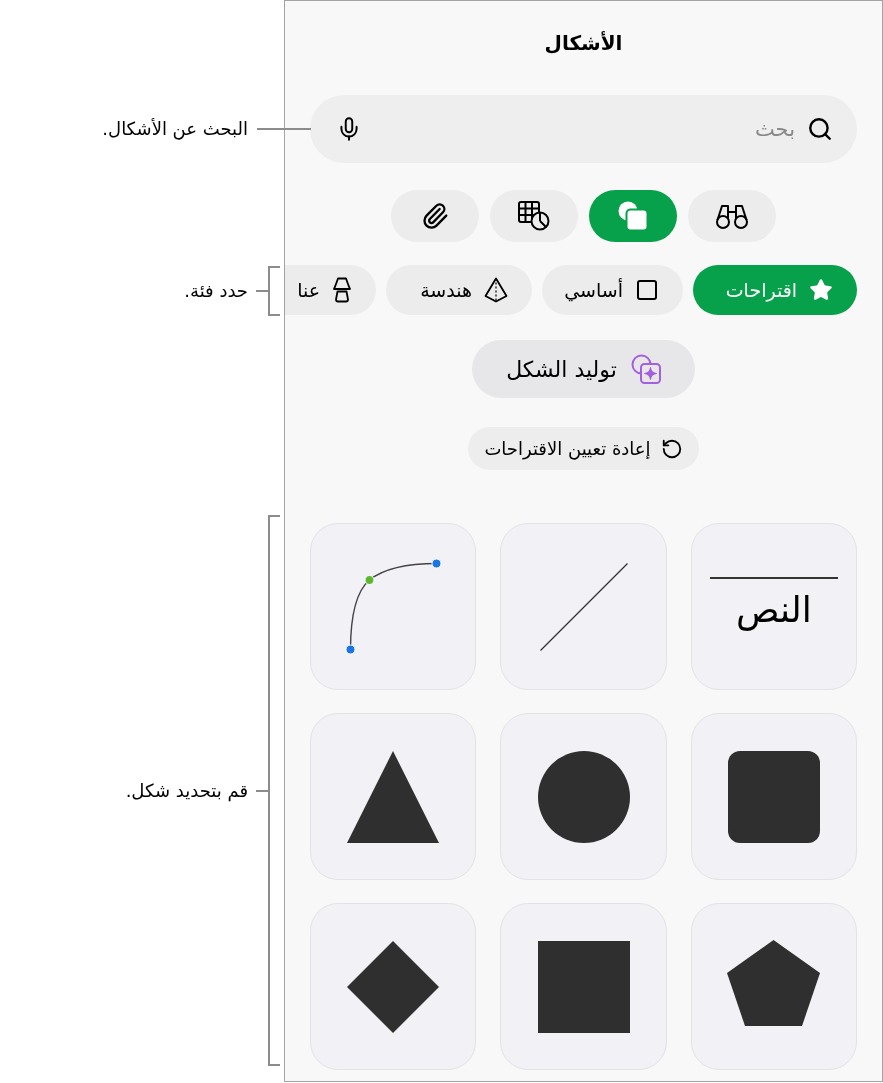 The height and width of the screenshot is (1083, 883). Describe the element at coordinates (583, 369) in the screenshot. I see `generate-shape-button: توليد الشكل` at that location.